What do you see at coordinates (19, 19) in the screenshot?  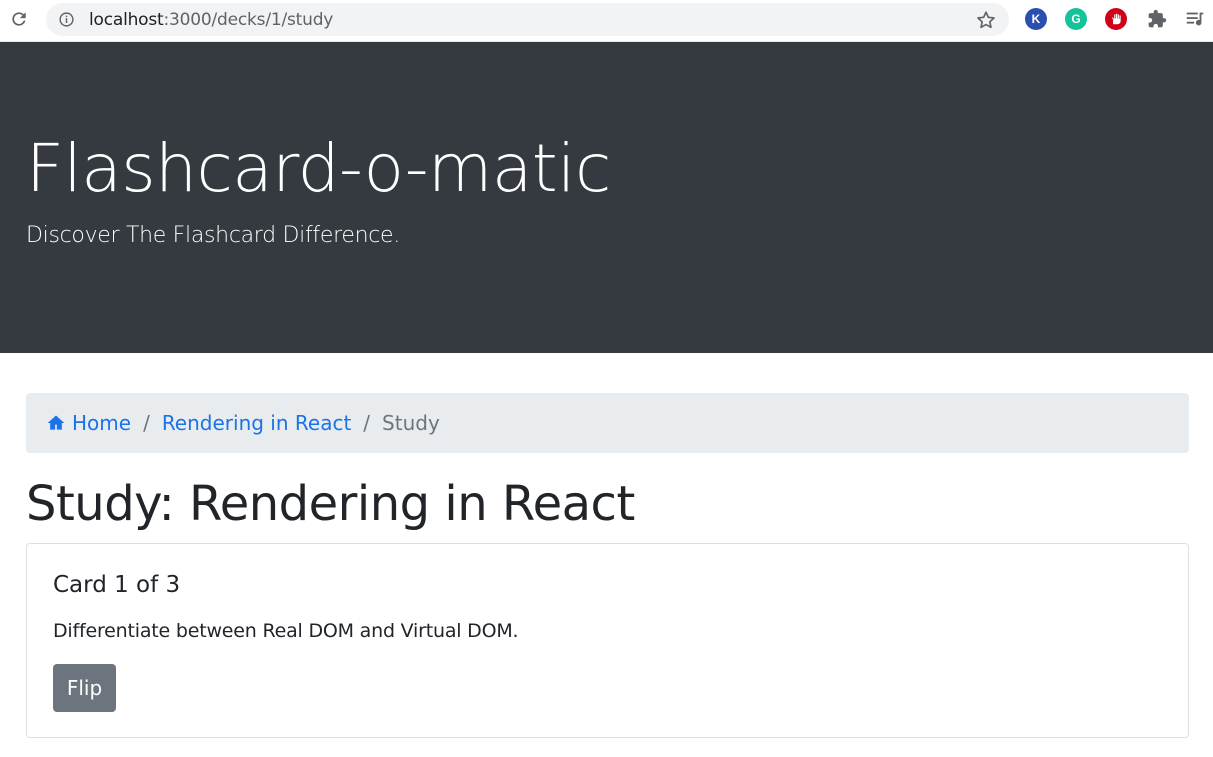 I see `reload-icon` at bounding box center [19, 19].